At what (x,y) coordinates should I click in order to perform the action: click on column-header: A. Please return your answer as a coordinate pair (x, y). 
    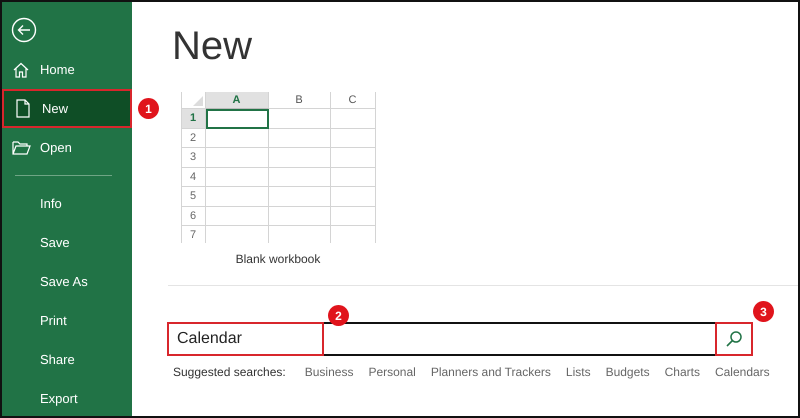
    Looking at the image, I should click on (237, 100).